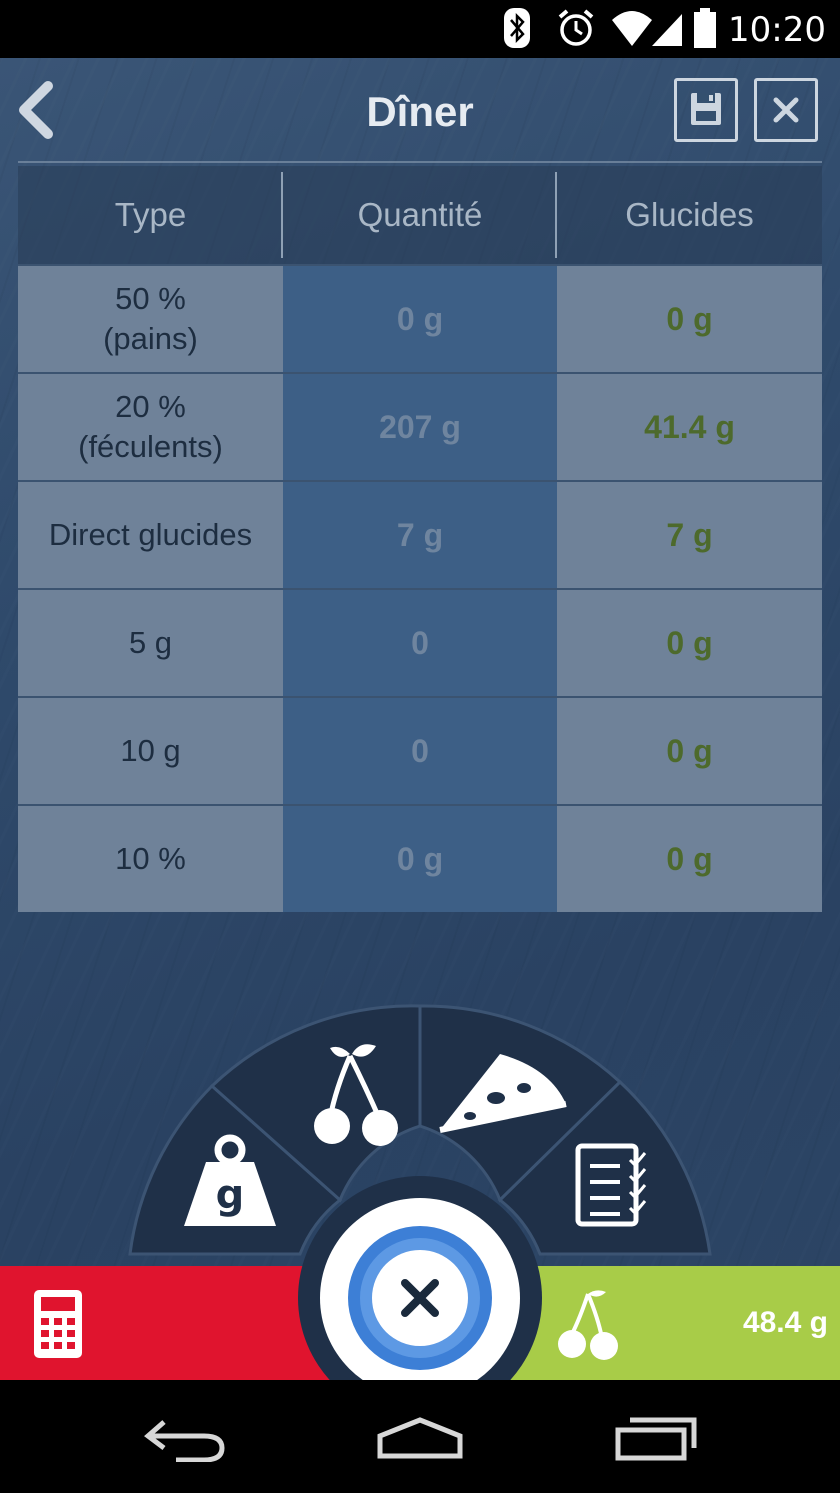 The height and width of the screenshot is (1493, 840). I want to click on radial-close-button, so click(420, 1278).